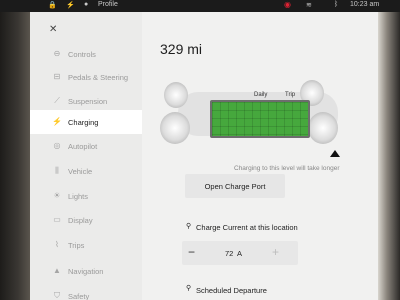 The height and width of the screenshot is (300, 400). What do you see at coordinates (389, 156) in the screenshot?
I see `screen-bezel-right` at bounding box center [389, 156].